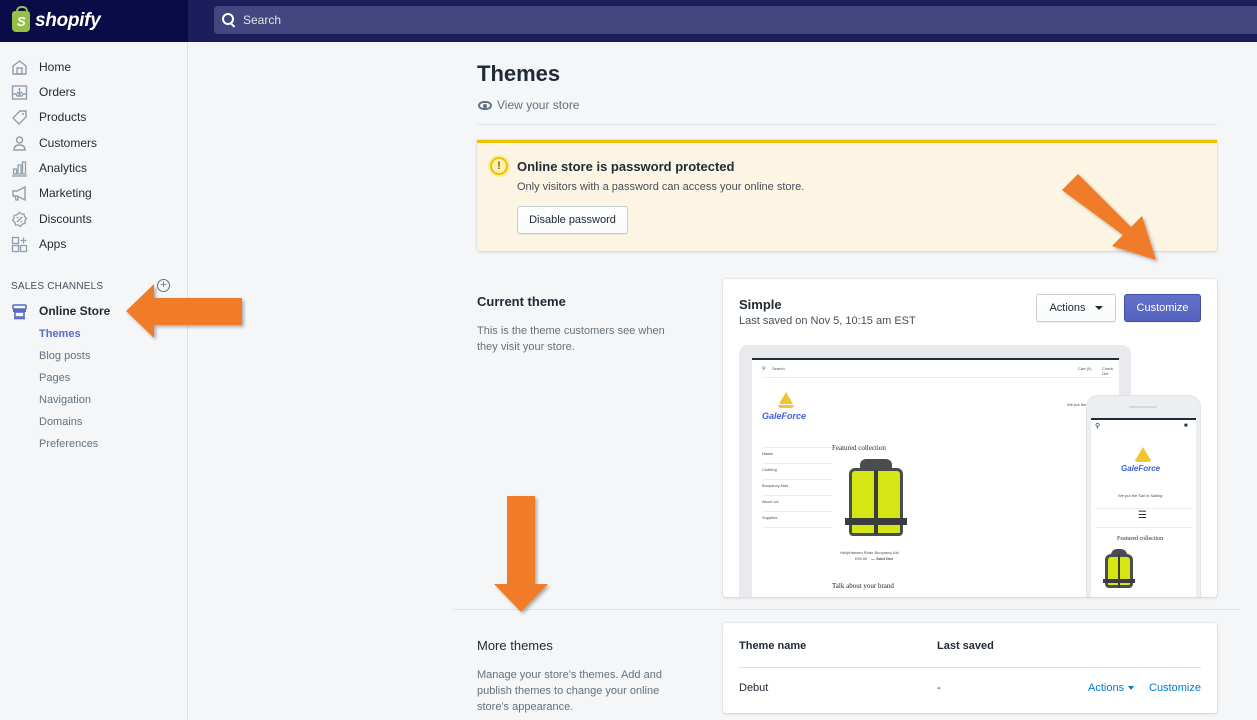 The width and height of the screenshot is (1257, 720). I want to click on store-icon, so click(19, 311).